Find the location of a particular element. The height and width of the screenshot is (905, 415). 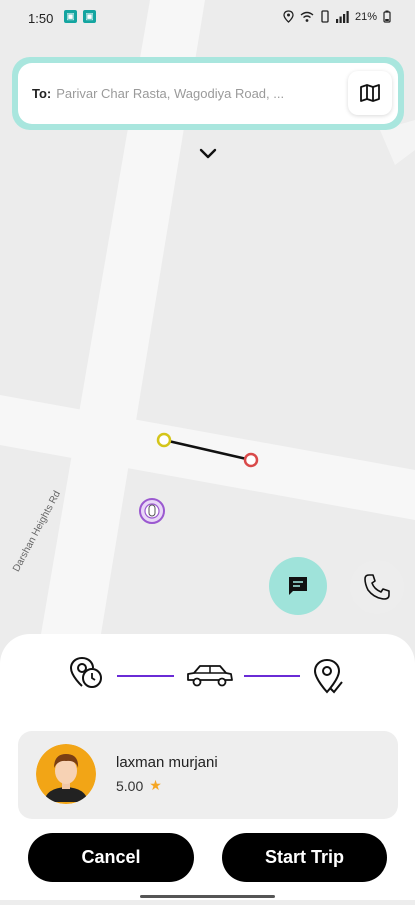

destination-pin-icon is located at coordinates (328, 676).